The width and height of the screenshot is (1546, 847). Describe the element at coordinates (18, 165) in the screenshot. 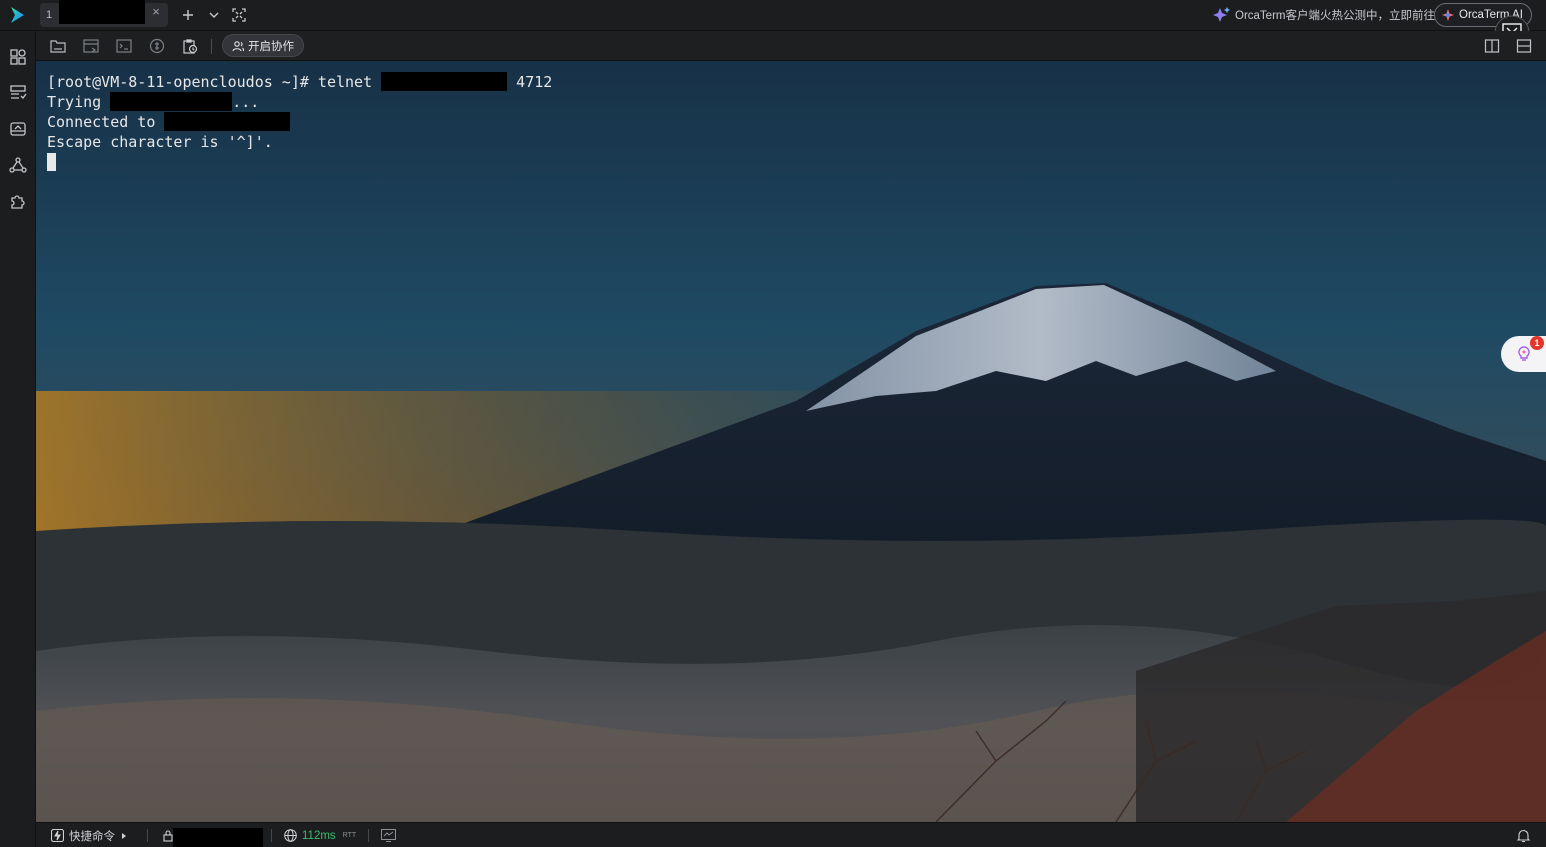

I see `network-nodes-icon` at that location.